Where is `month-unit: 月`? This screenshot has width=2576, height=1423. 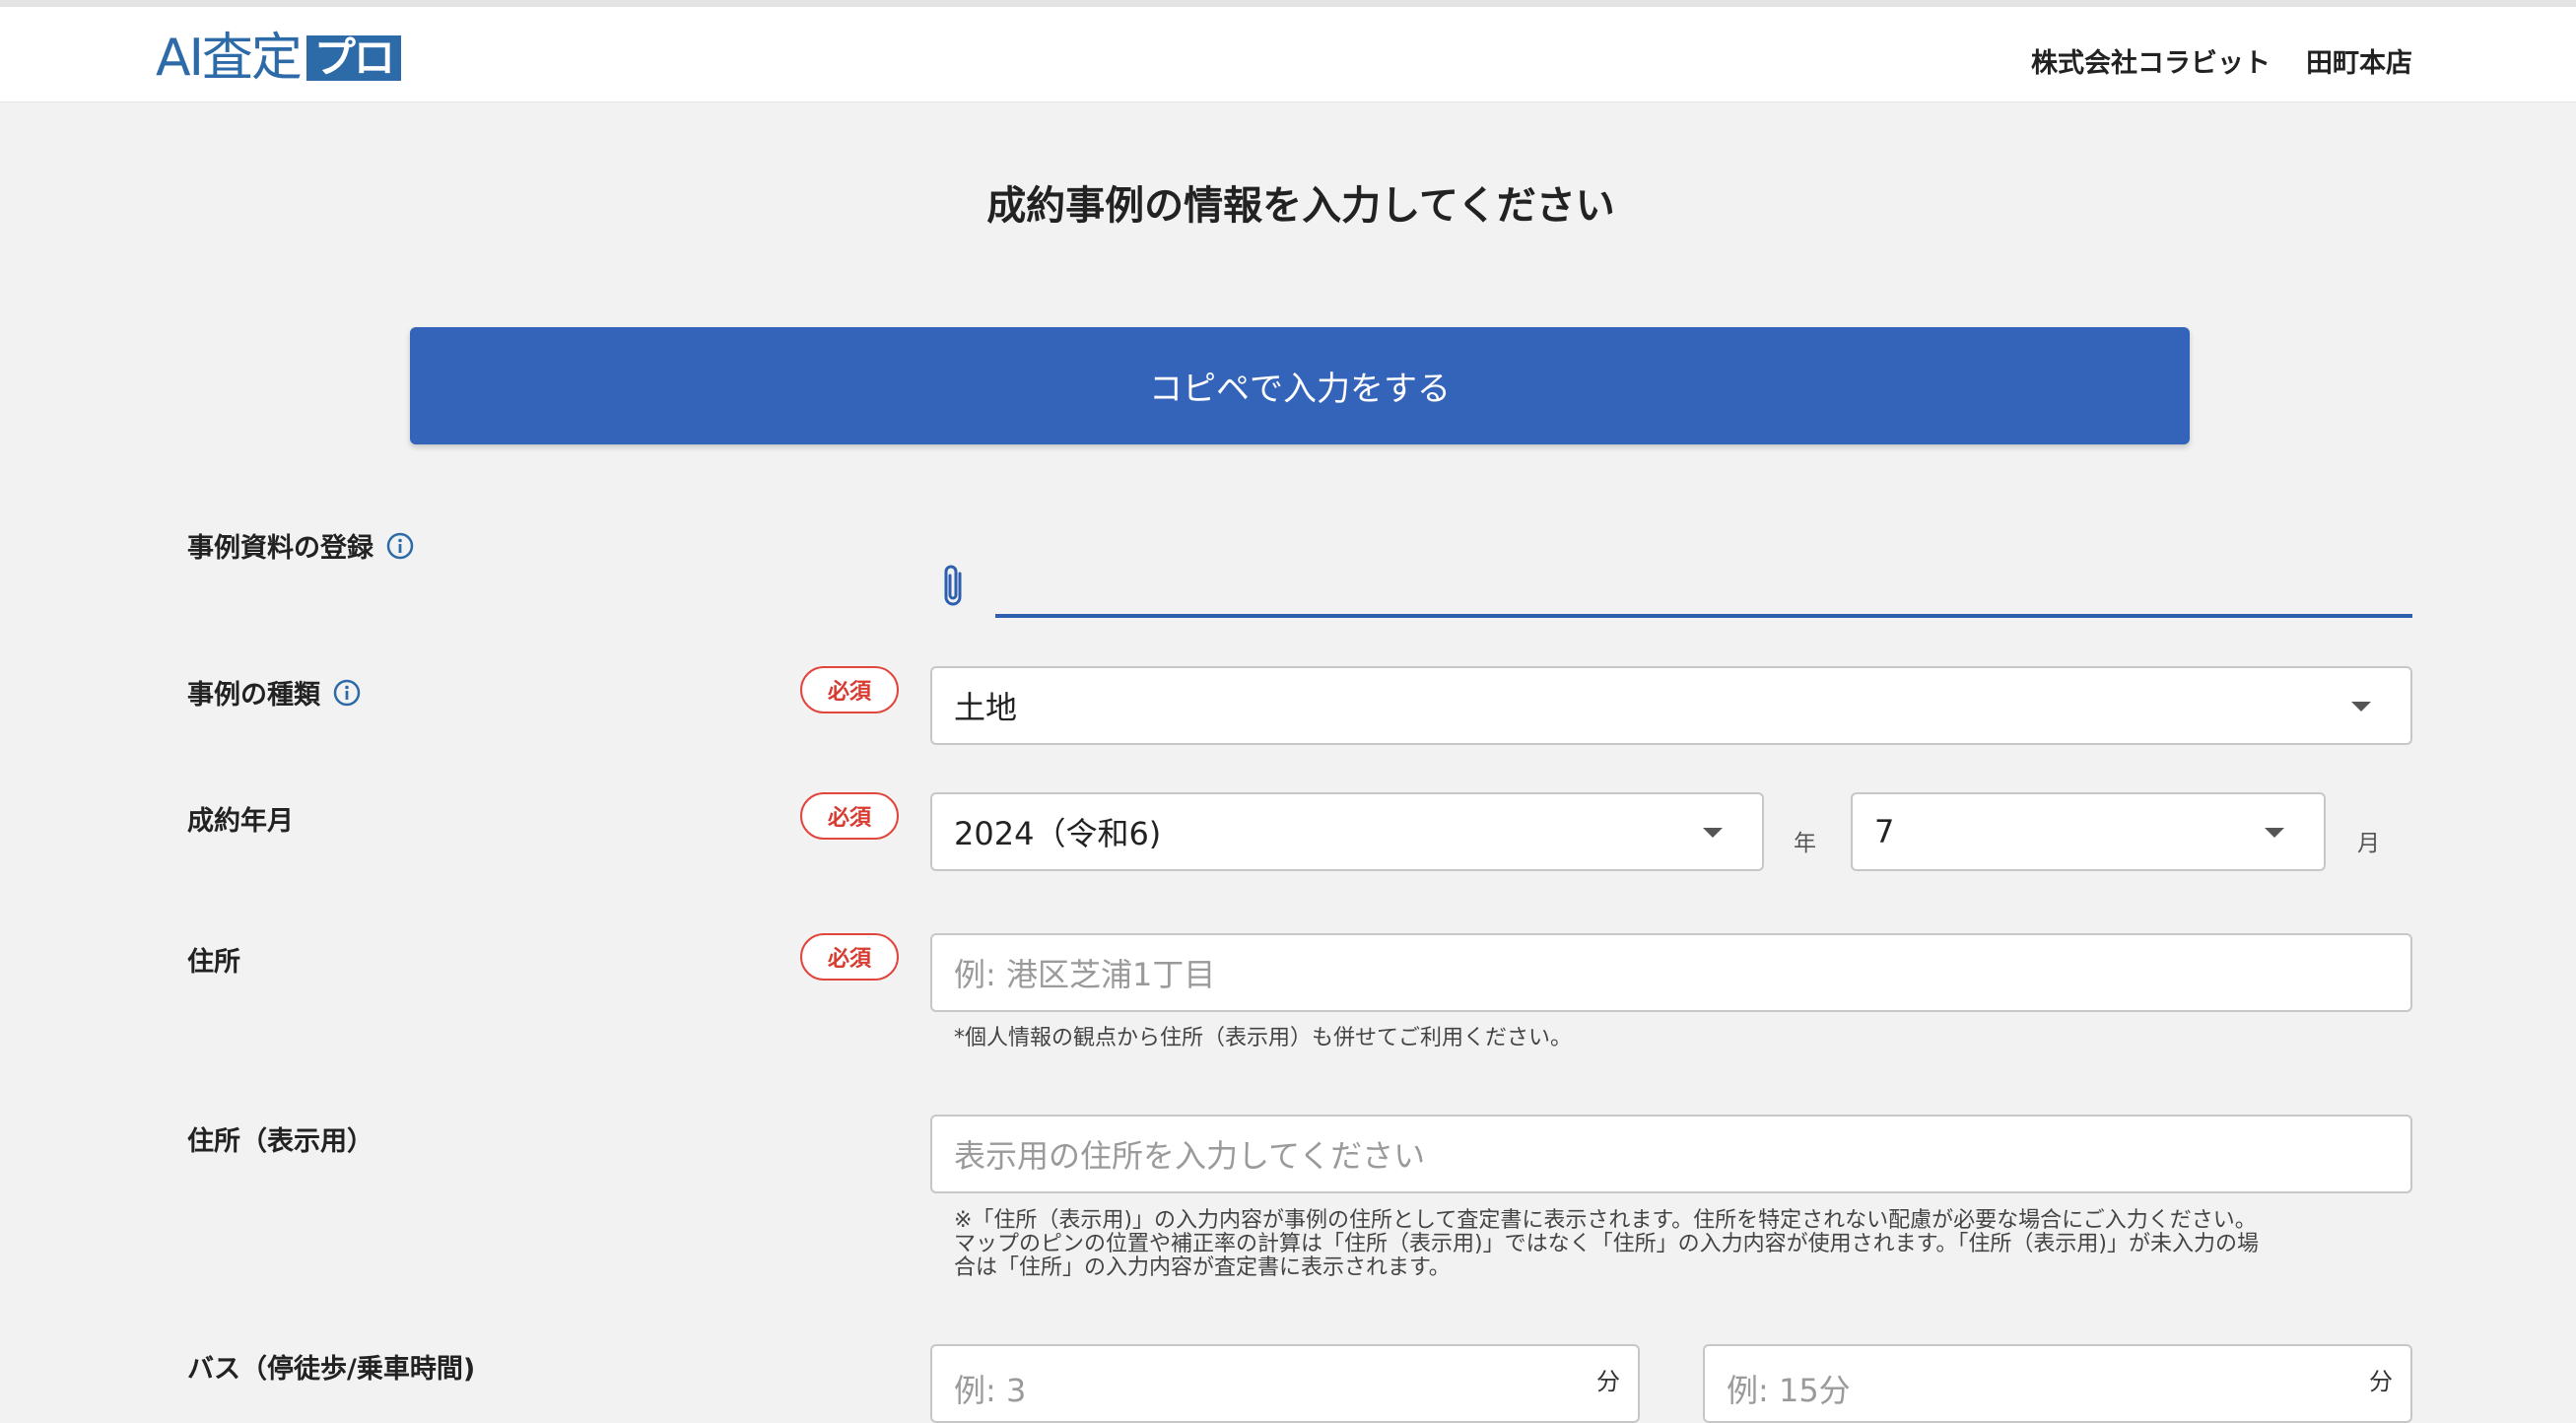 month-unit: 月 is located at coordinates (2368, 843).